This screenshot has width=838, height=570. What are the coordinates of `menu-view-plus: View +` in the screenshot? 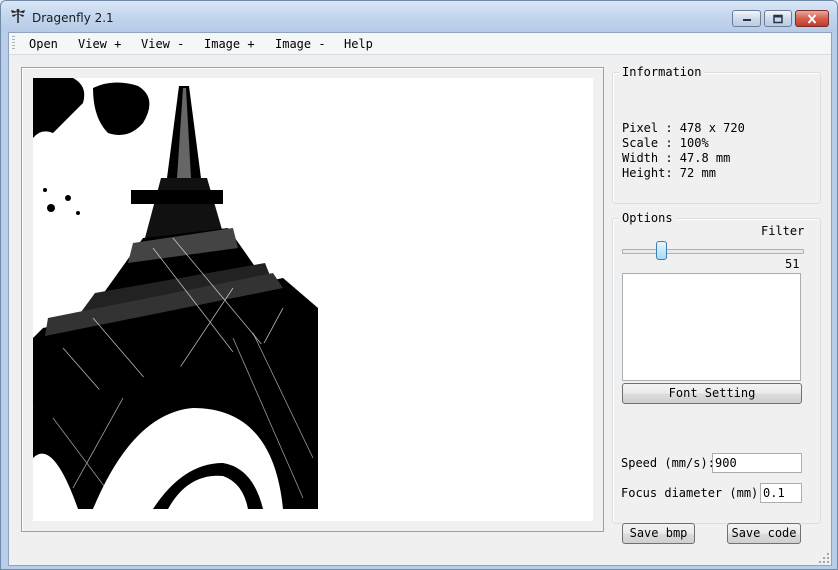 It's located at (99, 44).